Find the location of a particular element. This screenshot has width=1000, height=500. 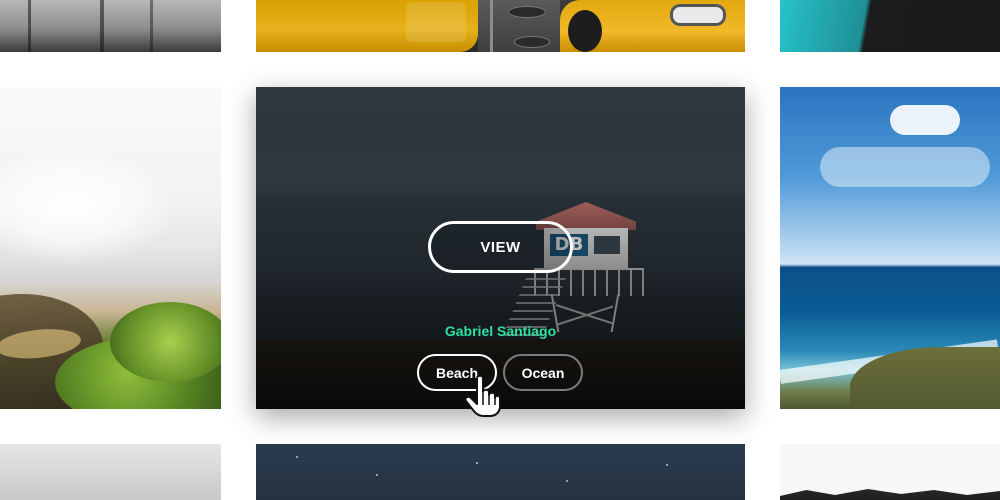

photo-author-link: Gabriel Santiago is located at coordinates (500, 332).